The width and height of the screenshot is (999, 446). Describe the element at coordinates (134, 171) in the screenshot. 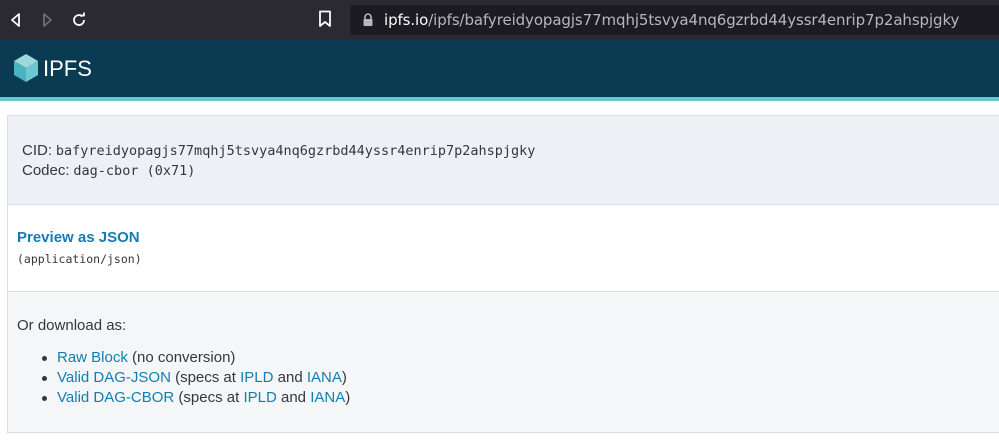

I see `codec-value: dag-cbor (0x71)` at that location.